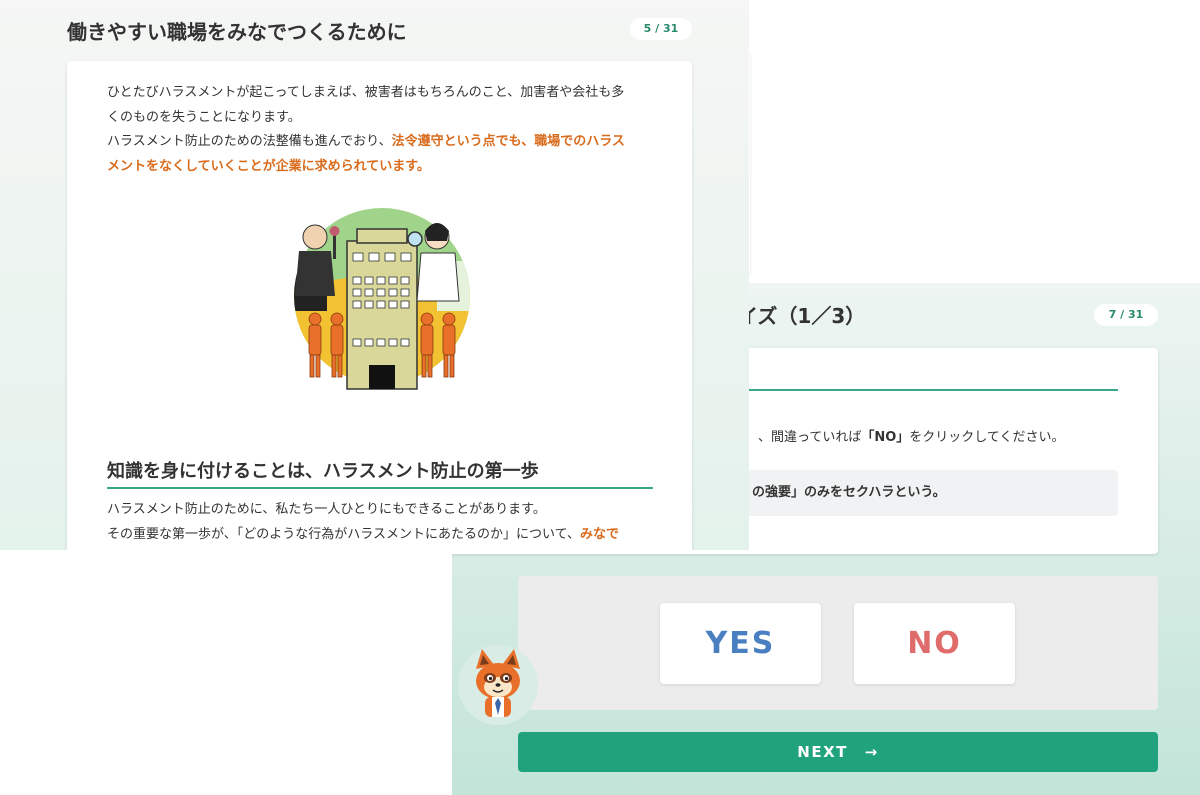  I want to click on section-heading: 知識を身に付けることは、ハラスメント防止の第一歩, so click(323, 471).